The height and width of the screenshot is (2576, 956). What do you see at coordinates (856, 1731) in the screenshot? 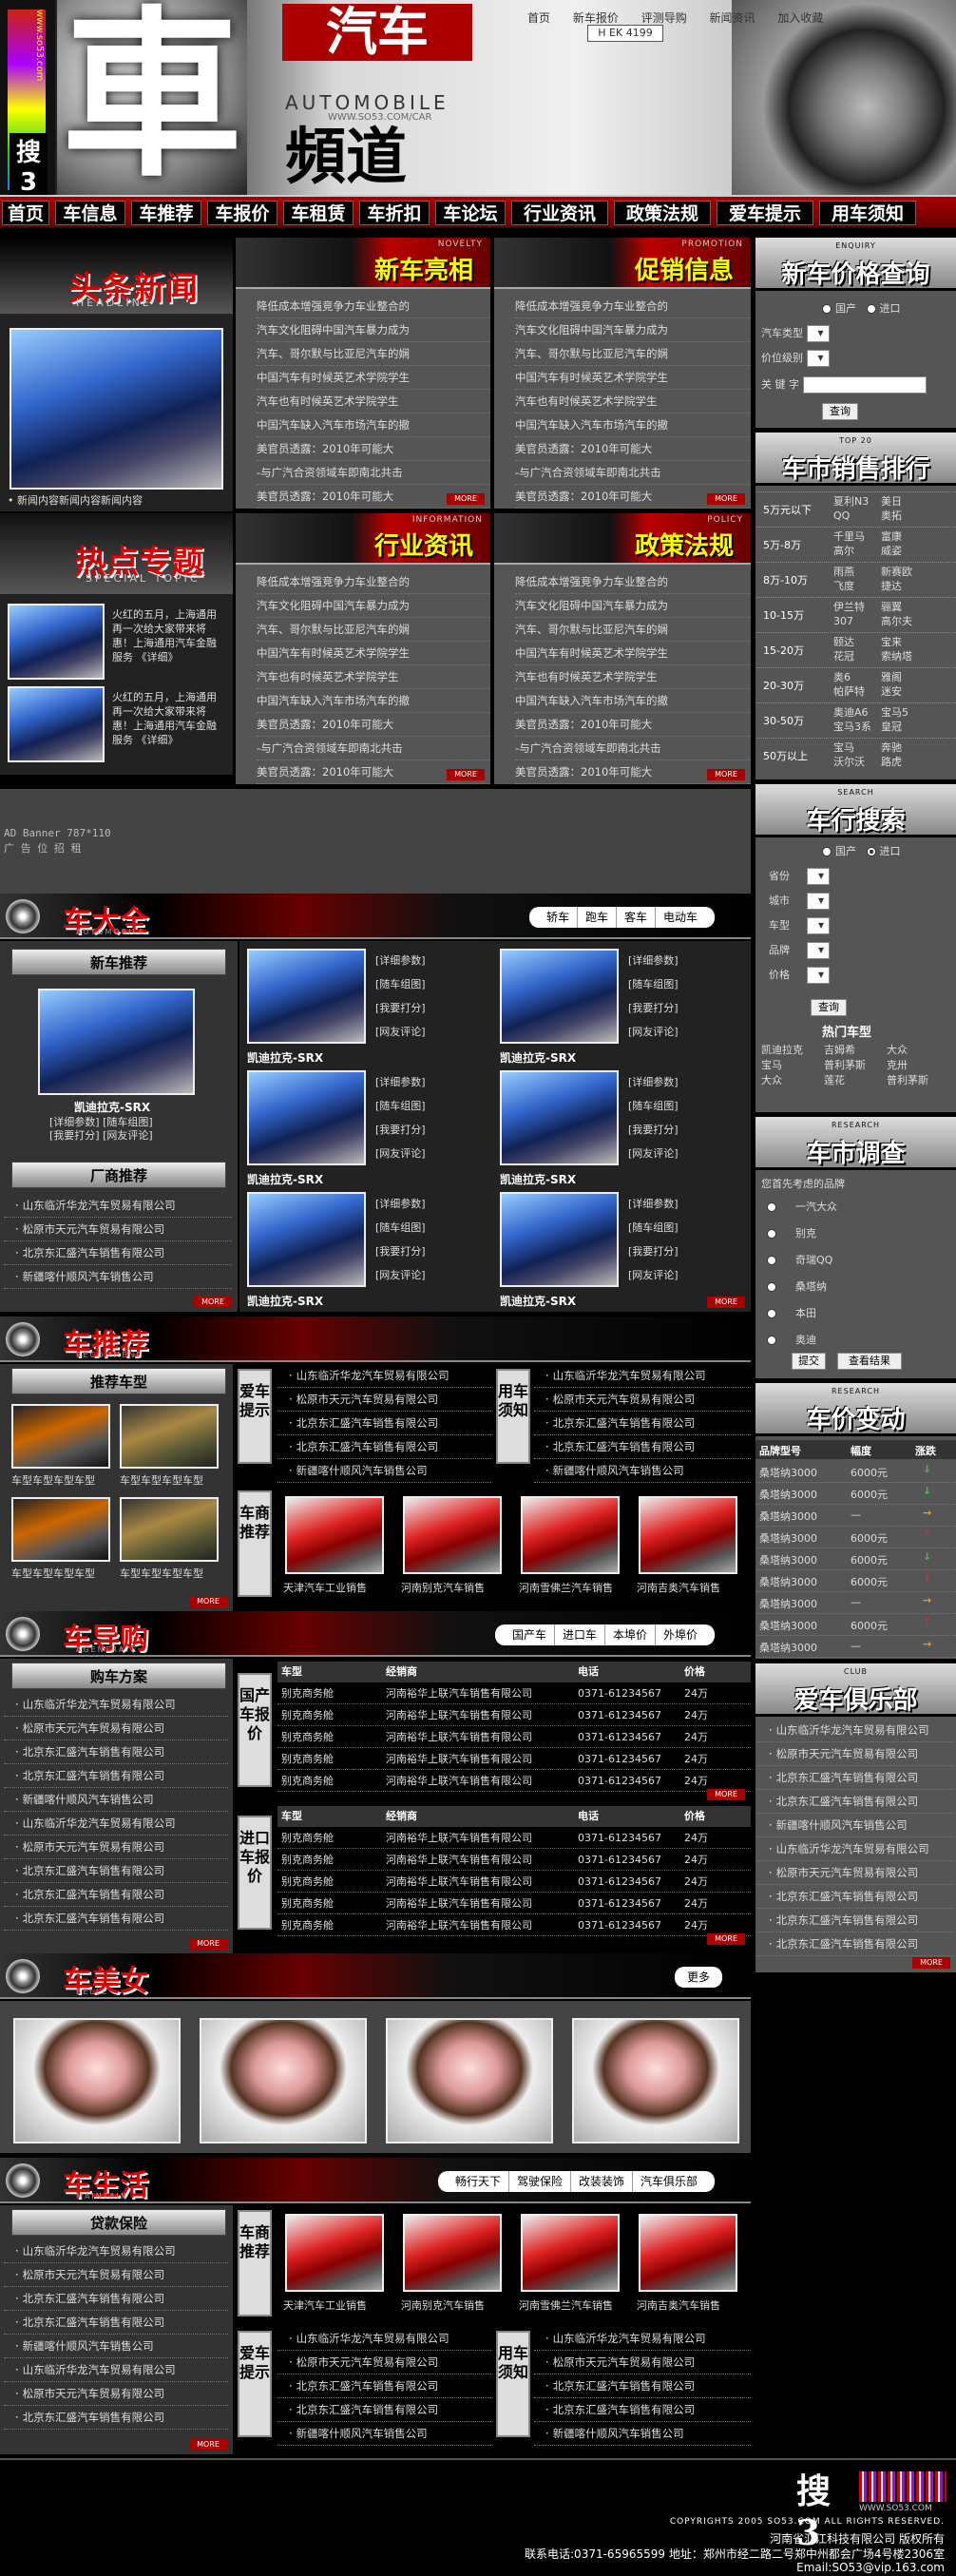
I see `club-item: 山东临沂华龙汽车贸易有限公司` at bounding box center [856, 1731].